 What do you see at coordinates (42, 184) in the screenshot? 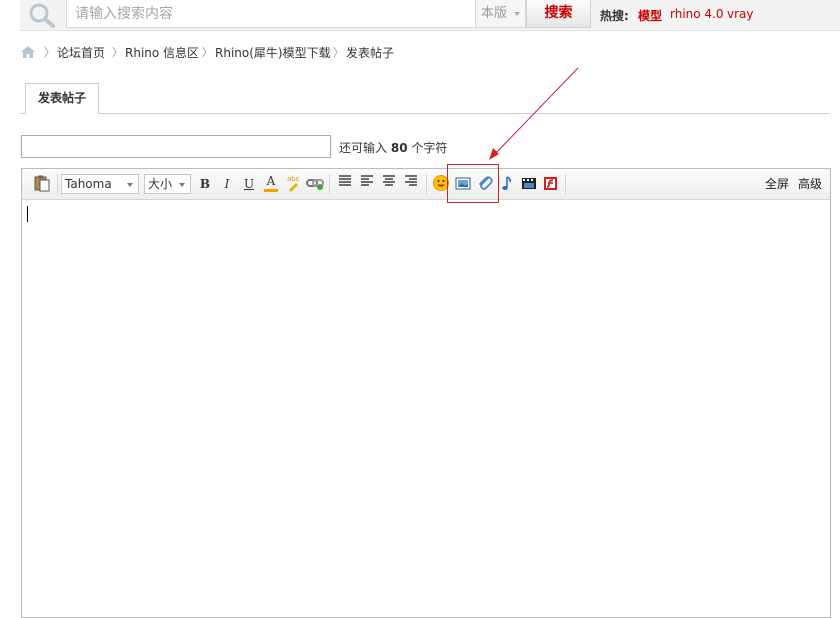
I see `paste-icon` at bounding box center [42, 184].